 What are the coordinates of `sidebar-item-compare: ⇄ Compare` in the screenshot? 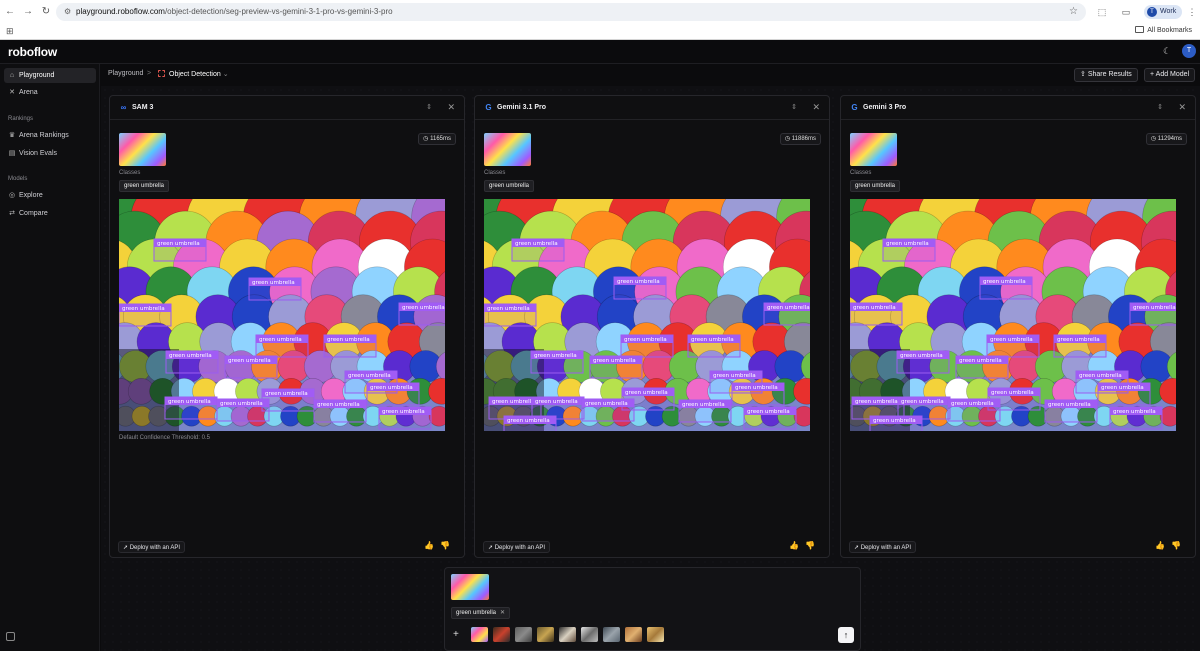 It's located at (50, 213).